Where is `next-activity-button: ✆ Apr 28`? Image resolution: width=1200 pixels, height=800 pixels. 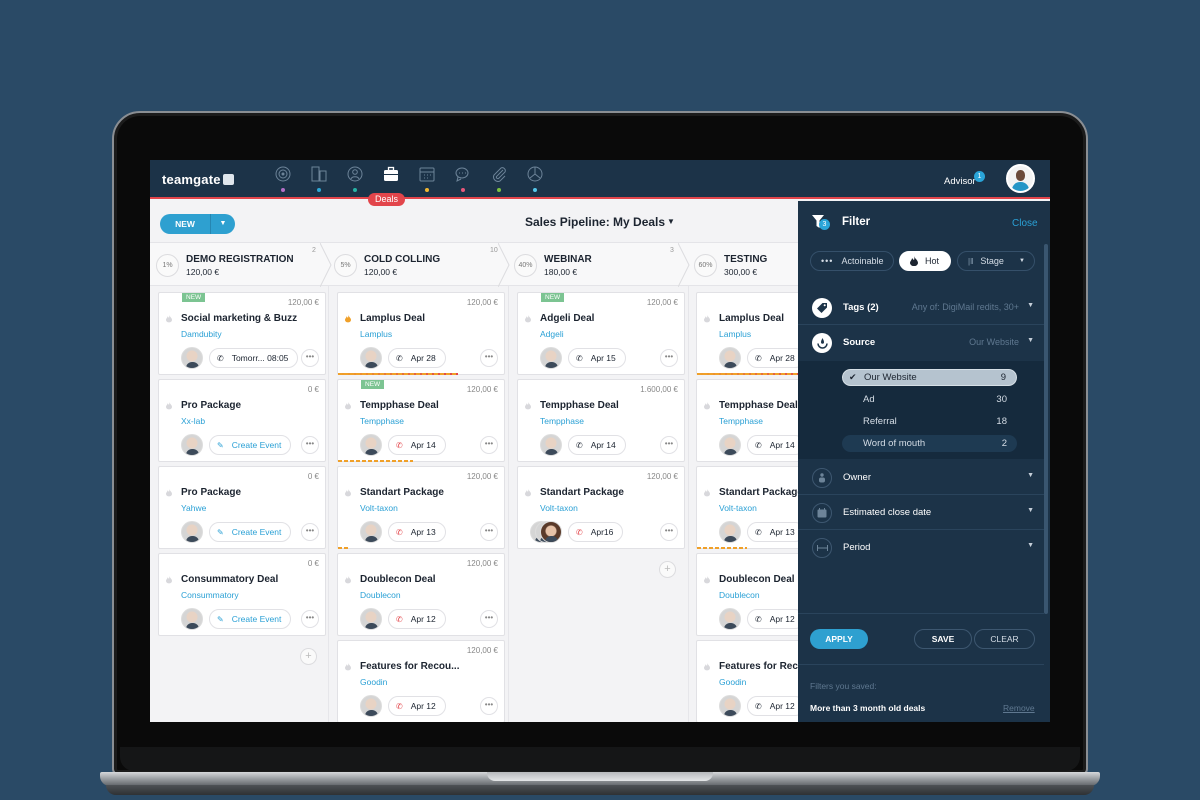
next-activity-button: ✆ Apr 28 is located at coordinates (776, 358).